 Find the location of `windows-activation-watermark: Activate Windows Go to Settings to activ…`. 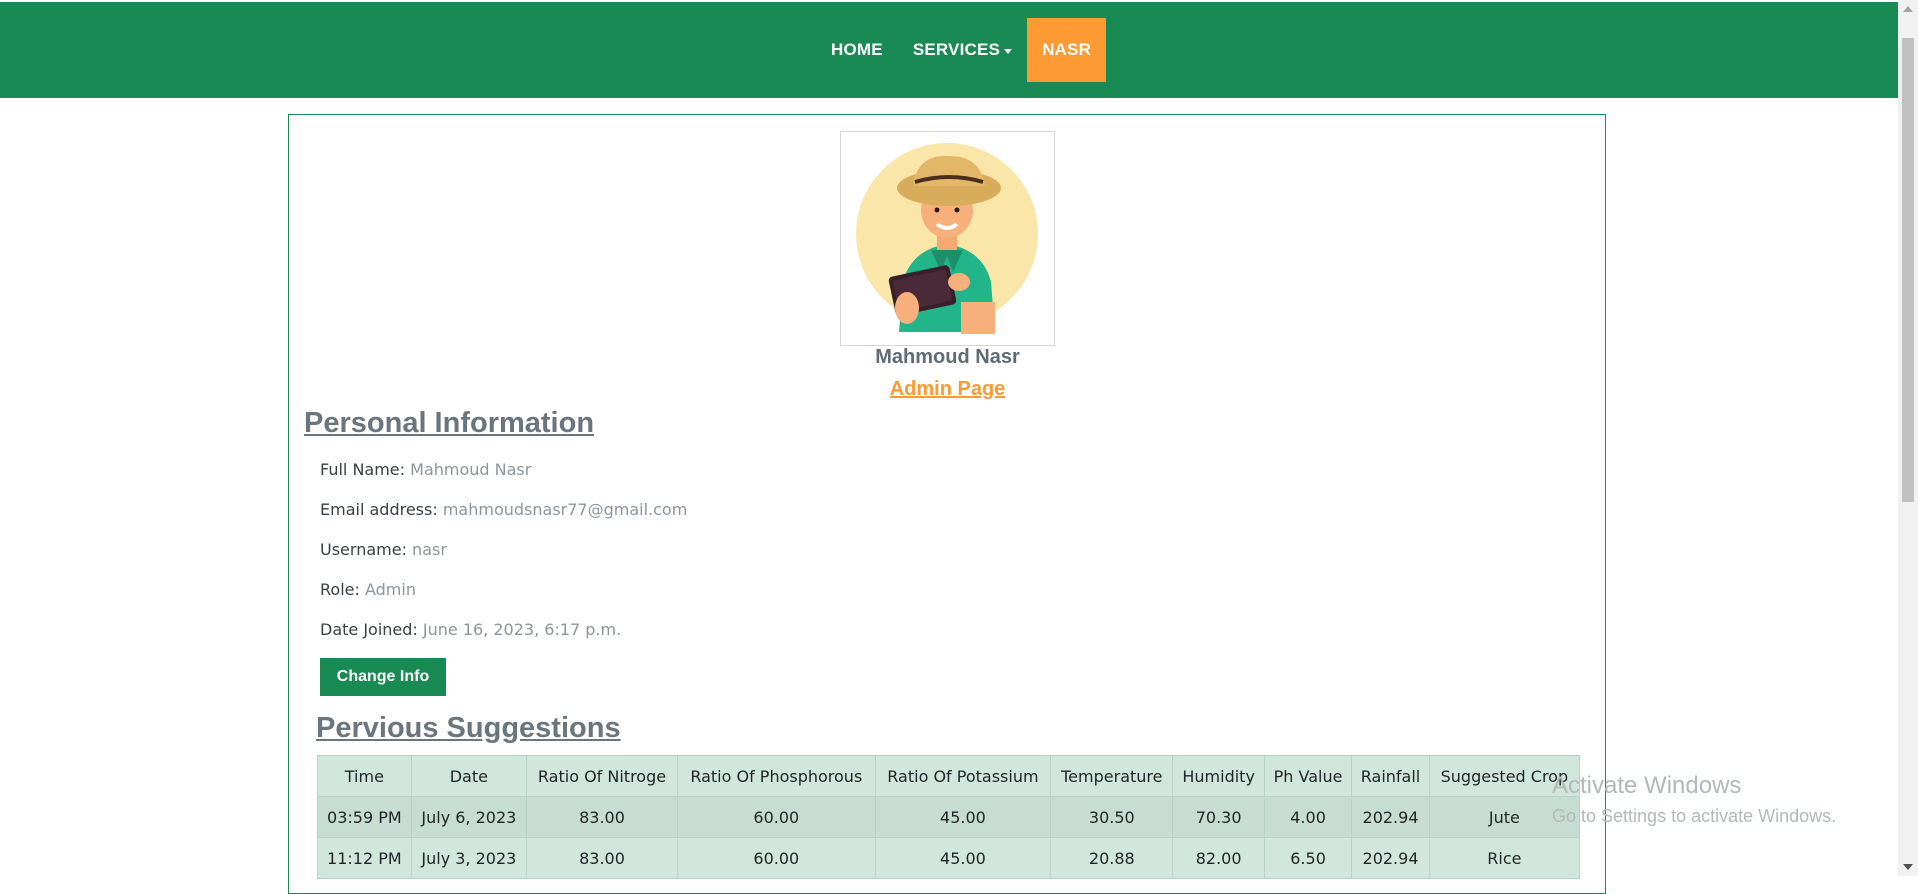

windows-activation-watermark: Activate Windows Go to Settings to activ… is located at coordinates (1694, 799).